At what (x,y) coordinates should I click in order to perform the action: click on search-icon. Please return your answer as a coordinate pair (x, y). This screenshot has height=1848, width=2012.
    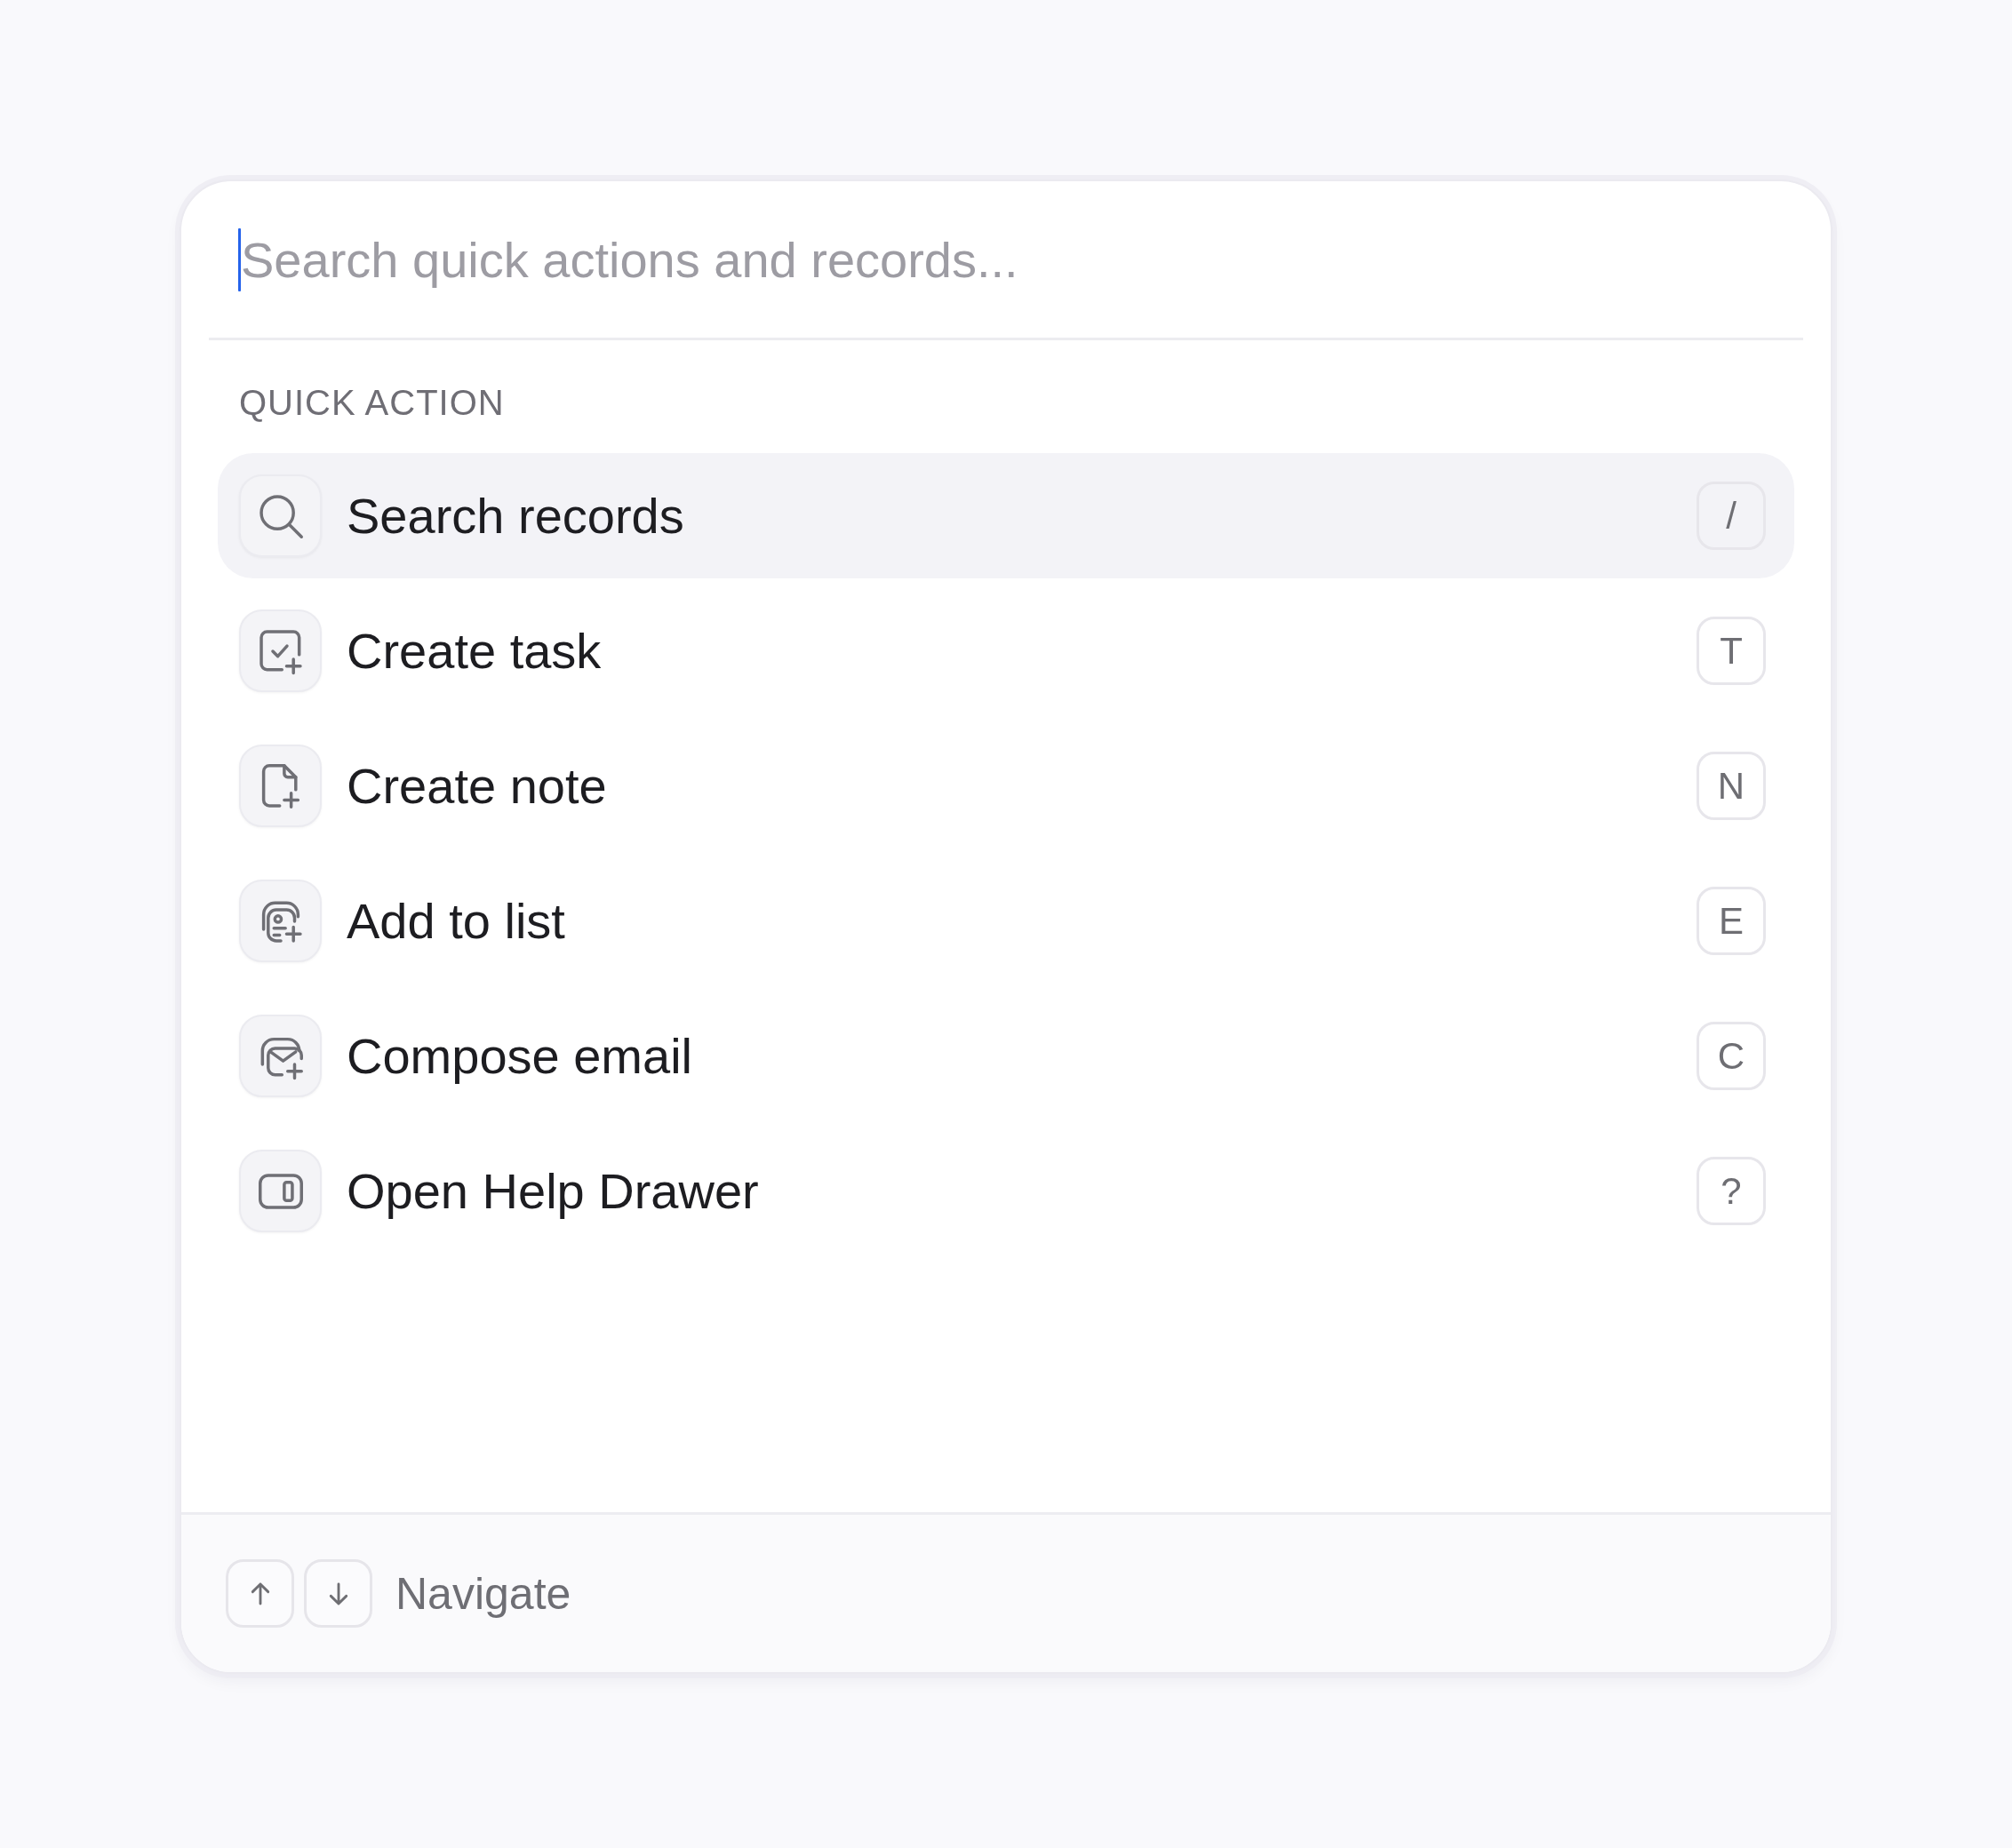
    Looking at the image, I should click on (280, 516).